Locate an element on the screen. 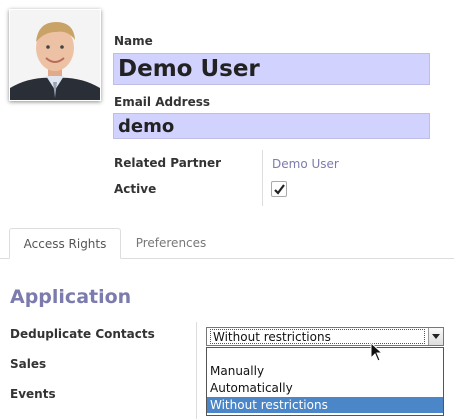  deduplicate-contacts-select: Without restrictions is located at coordinates (325, 336).